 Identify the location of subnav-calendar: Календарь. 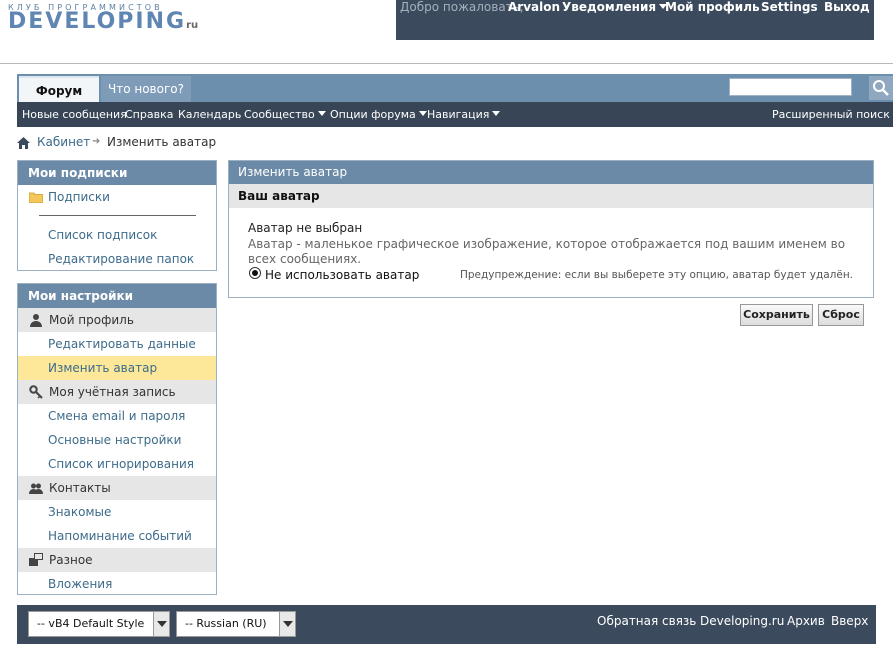
(209, 114).